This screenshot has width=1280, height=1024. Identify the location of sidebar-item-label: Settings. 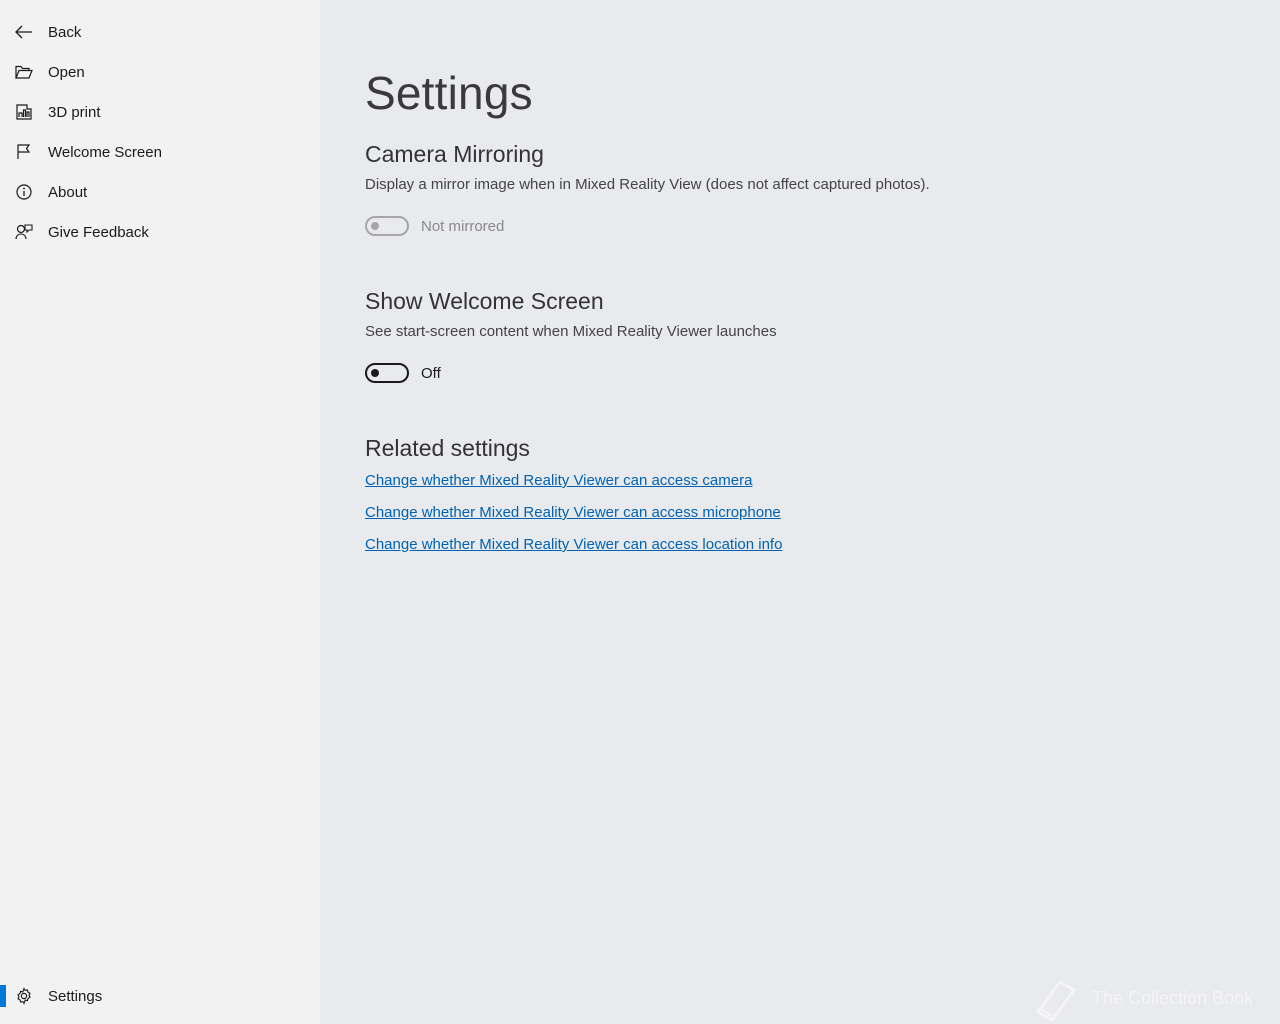
(75, 996).